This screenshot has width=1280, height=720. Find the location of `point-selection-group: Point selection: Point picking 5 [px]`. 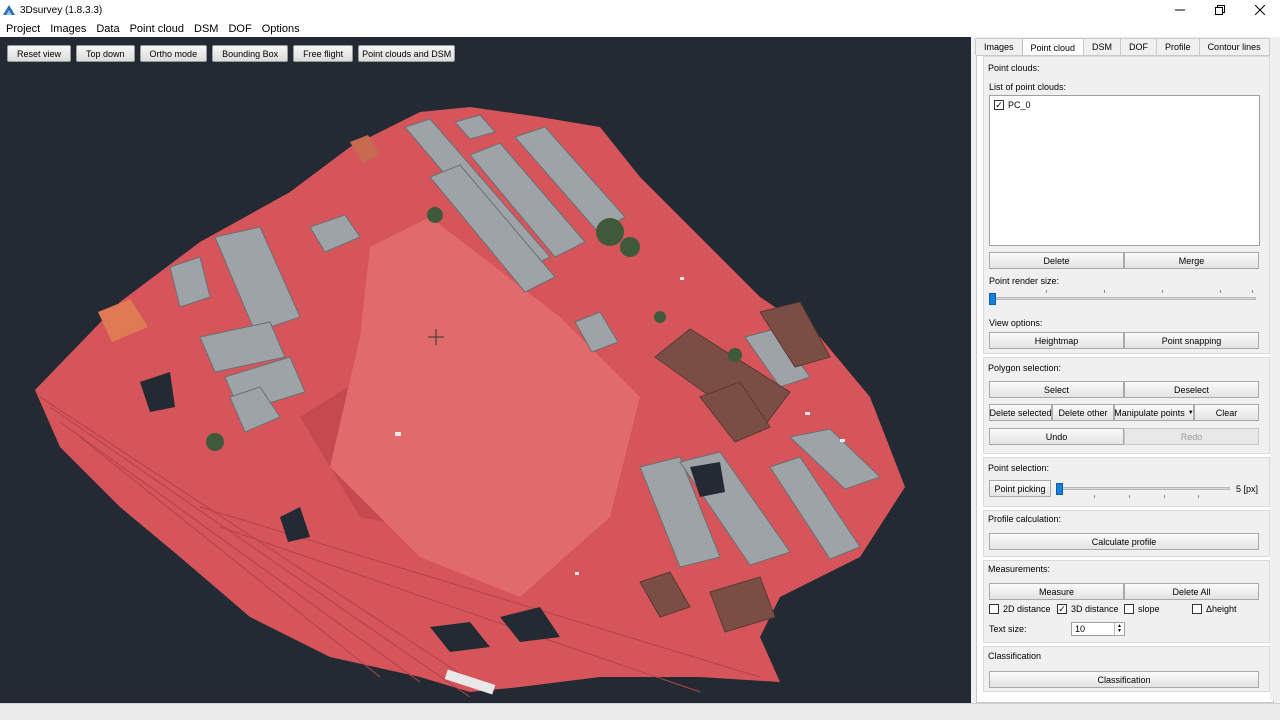

point-selection-group: Point selection: Point picking 5 [px] is located at coordinates (1126, 482).